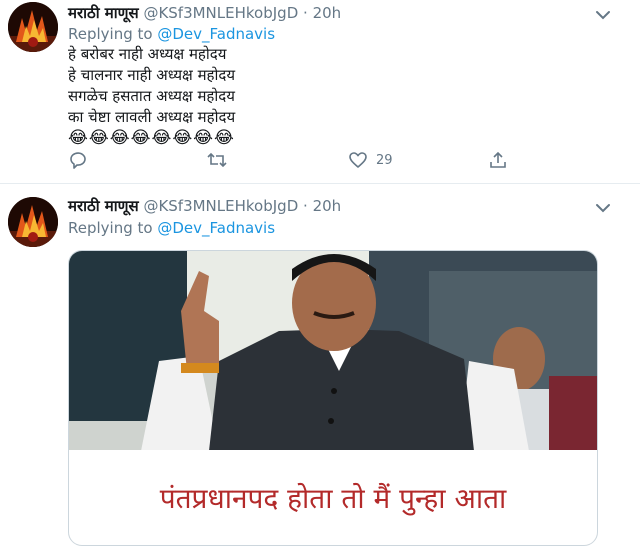  Describe the element at coordinates (151, 138) in the screenshot. I see `emoji-line: 😂😂😂😂😂😂😂😂` at that location.